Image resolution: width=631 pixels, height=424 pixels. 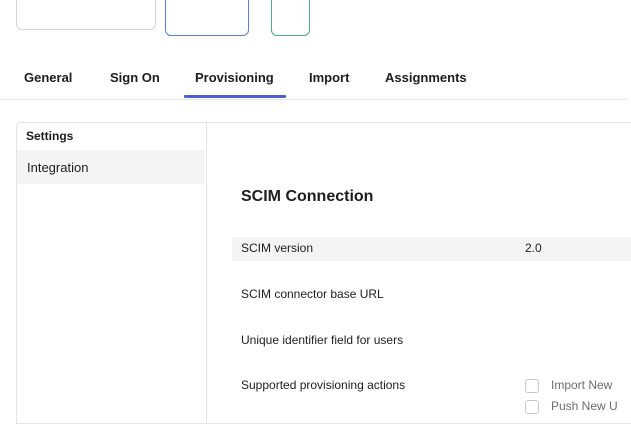 What do you see at coordinates (207, 18) in the screenshot?
I see `action-button-primary` at bounding box center [207, 18].